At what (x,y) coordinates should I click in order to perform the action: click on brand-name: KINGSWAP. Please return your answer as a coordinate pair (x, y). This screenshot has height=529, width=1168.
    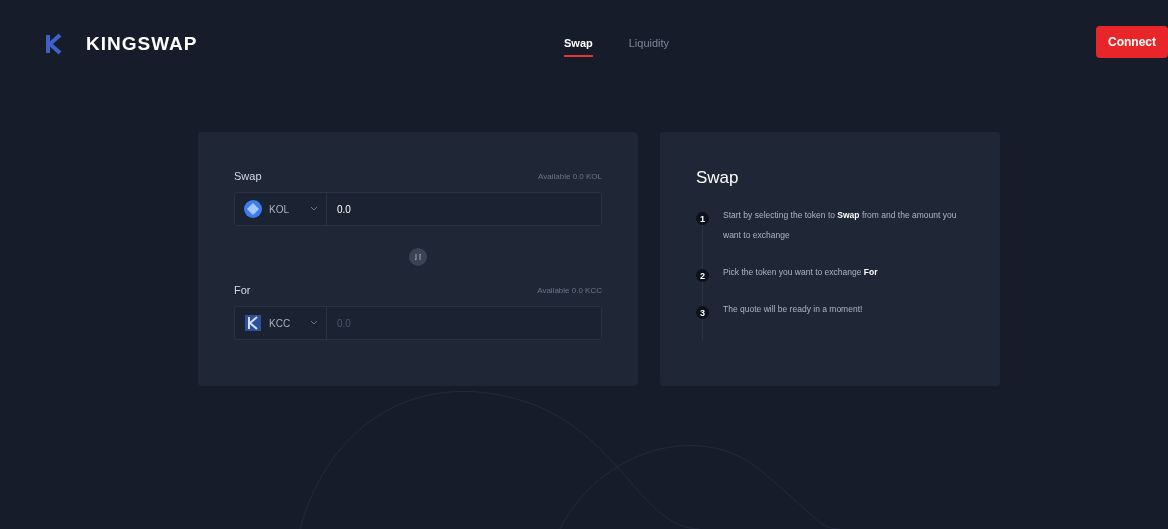
    Looking at the image, I should click on (142, 44).